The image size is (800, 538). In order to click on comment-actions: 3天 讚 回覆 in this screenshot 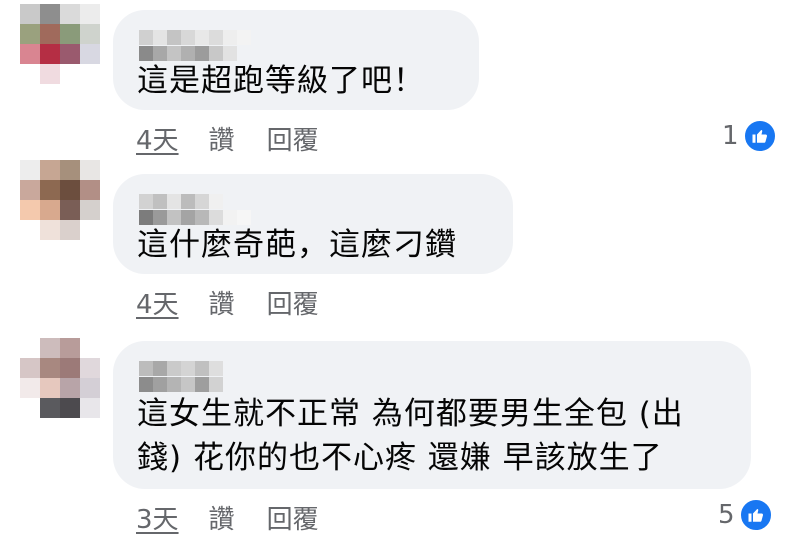, I will do `click(227, 517)`.